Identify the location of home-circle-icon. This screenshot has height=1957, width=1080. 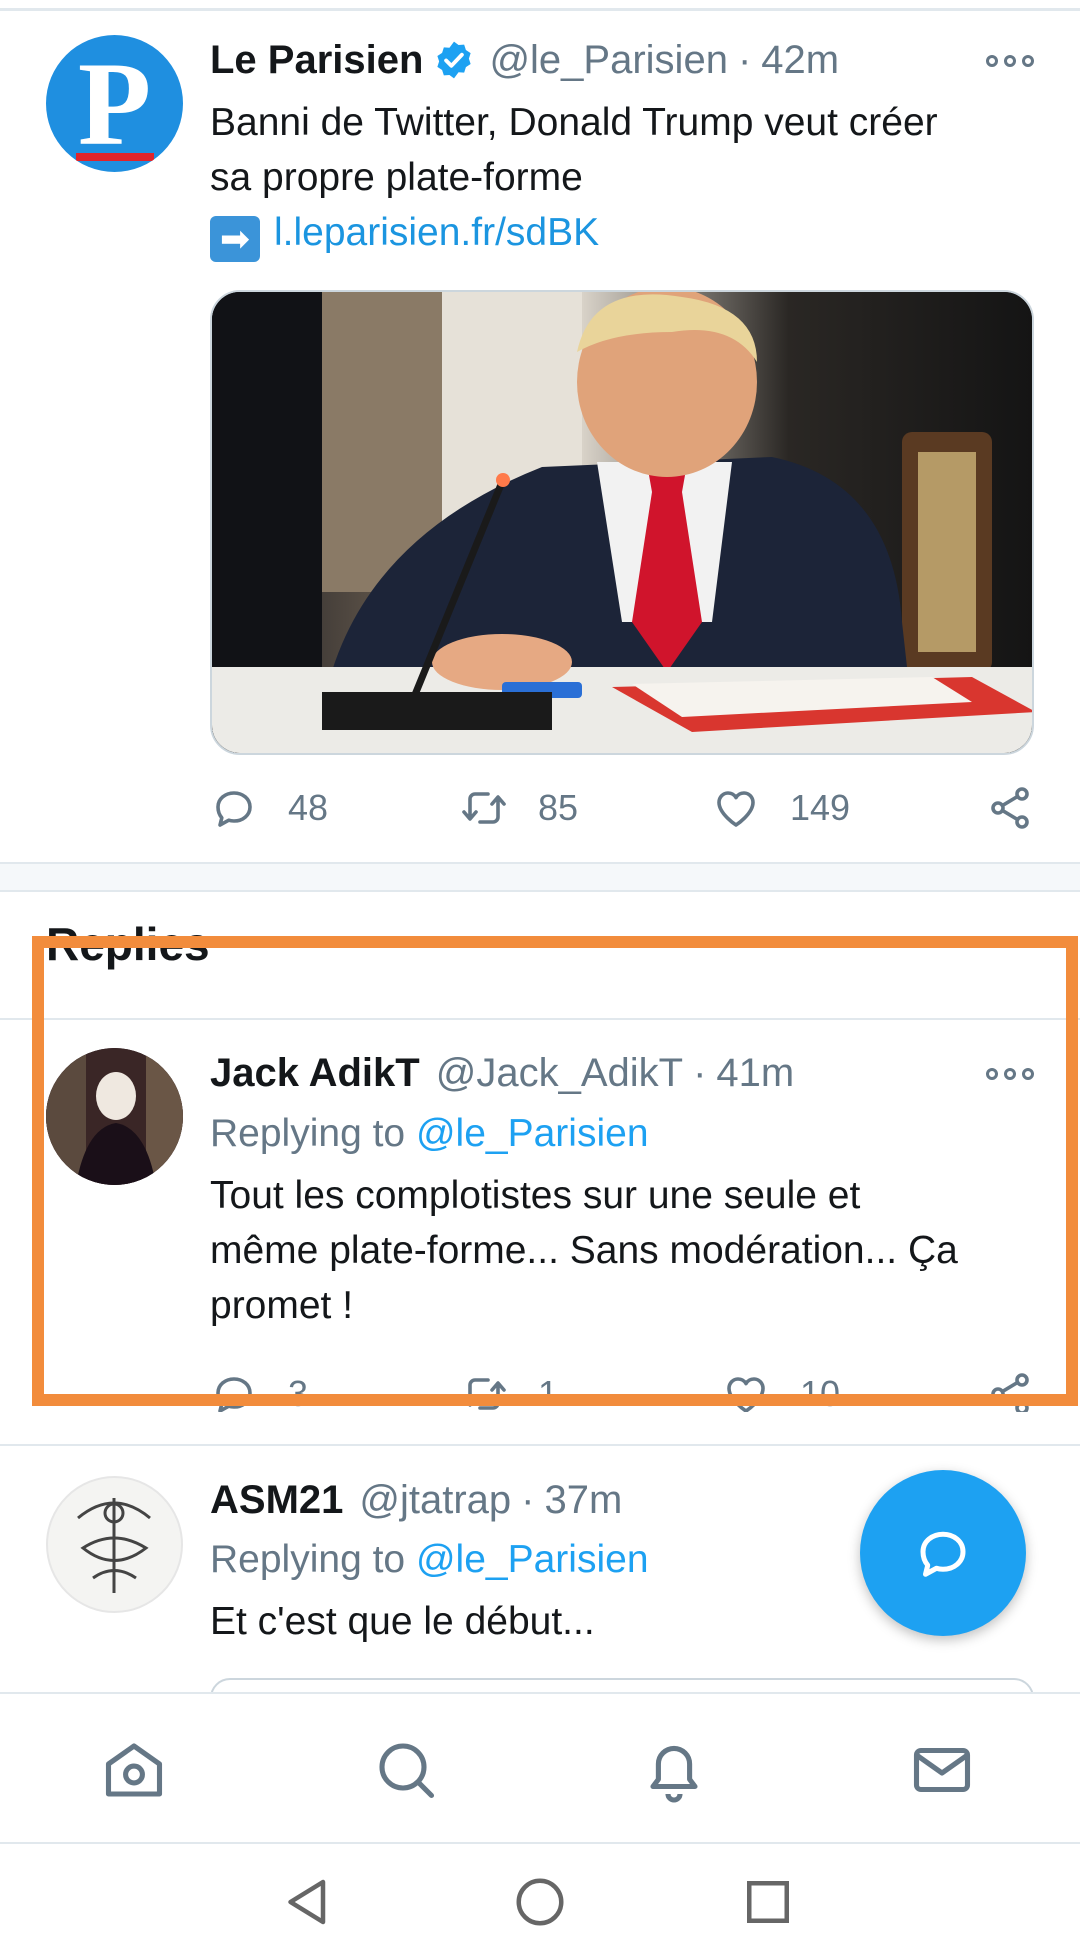
(540, 1902).